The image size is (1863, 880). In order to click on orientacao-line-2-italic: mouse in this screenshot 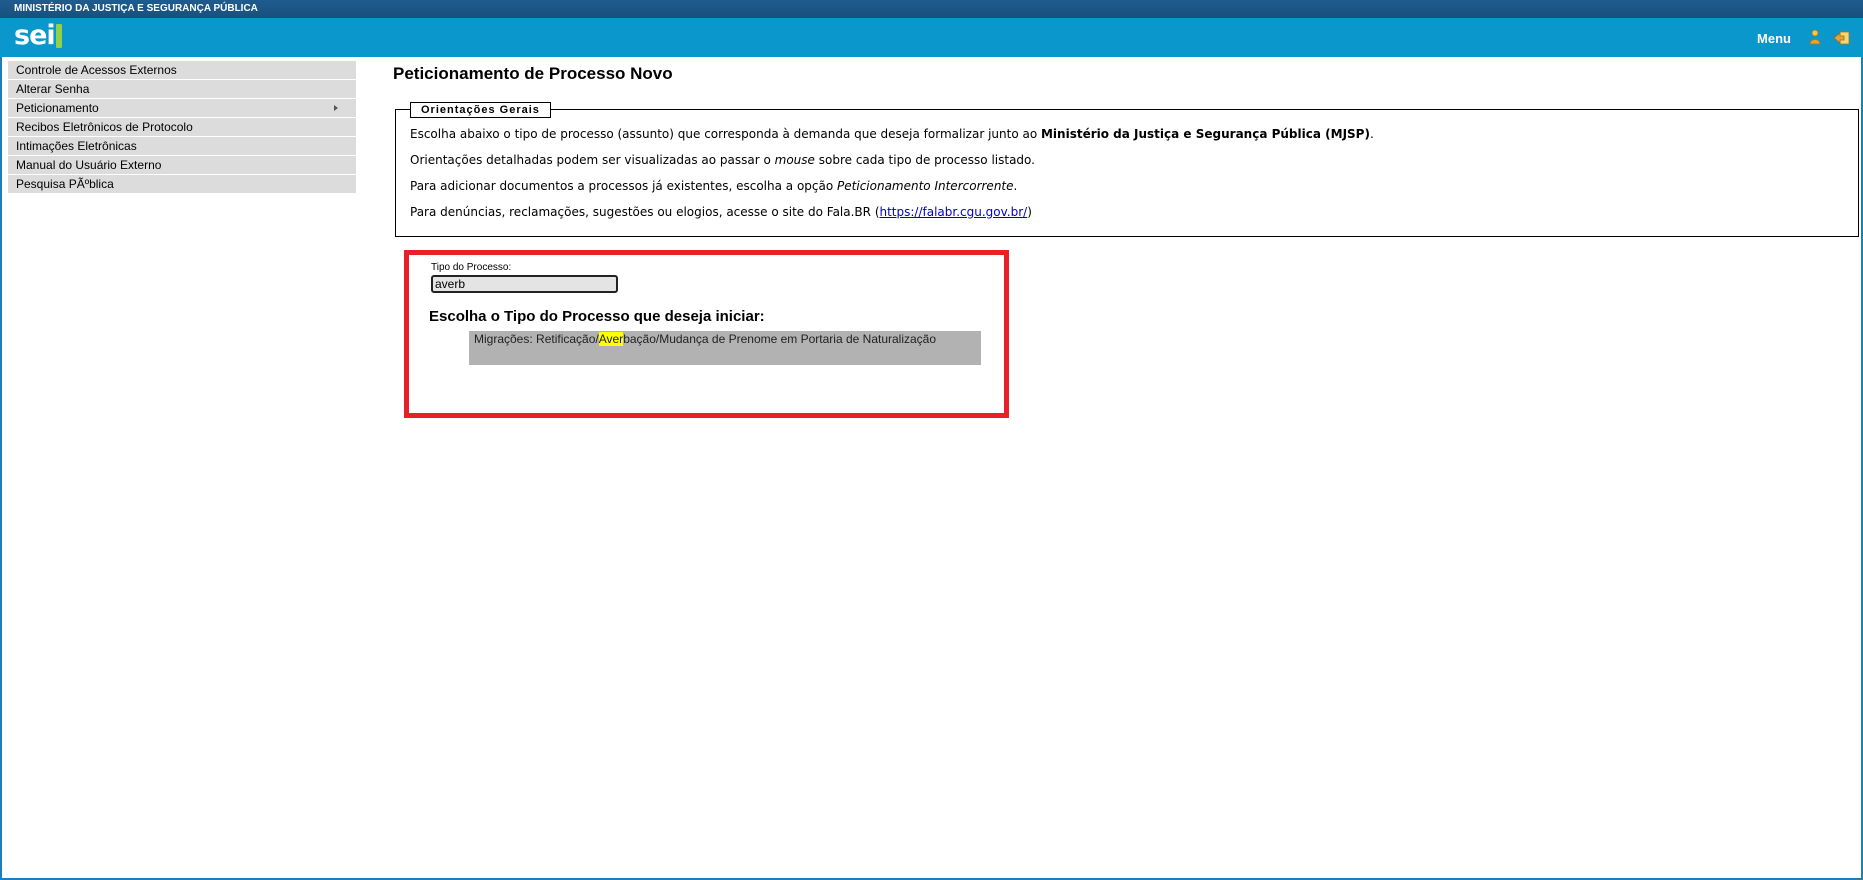, I will do `click(794, 160)`.